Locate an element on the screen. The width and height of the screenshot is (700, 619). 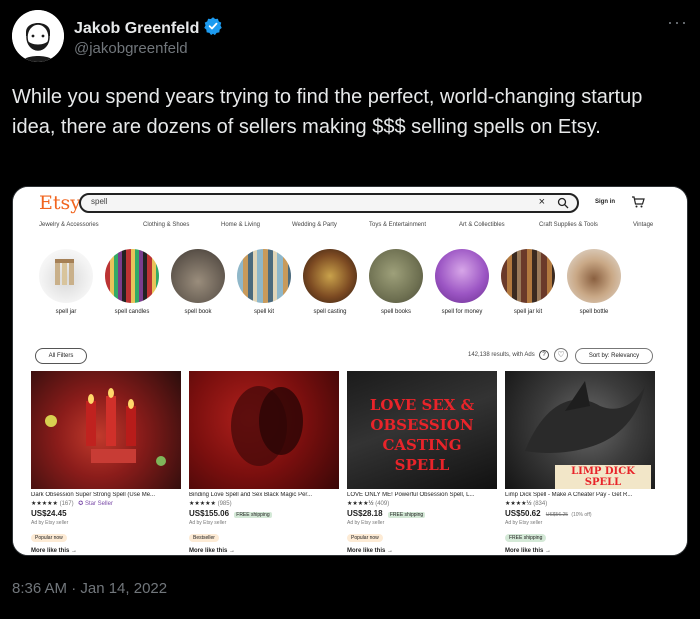
review-count: (834) is located at coordinates (540, 504).